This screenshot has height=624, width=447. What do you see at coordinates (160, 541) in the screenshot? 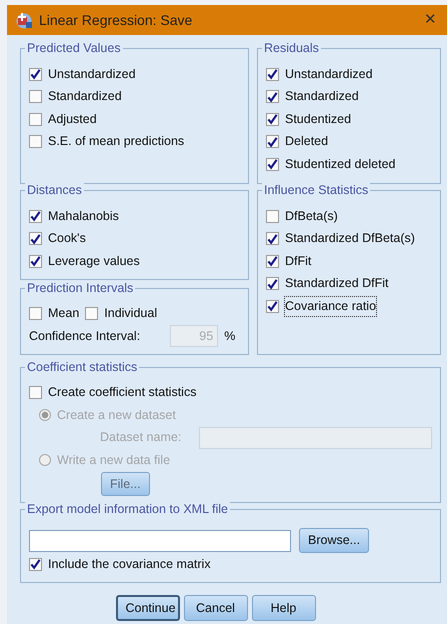
I see `file-path-field` at bounding box center [160, 541].